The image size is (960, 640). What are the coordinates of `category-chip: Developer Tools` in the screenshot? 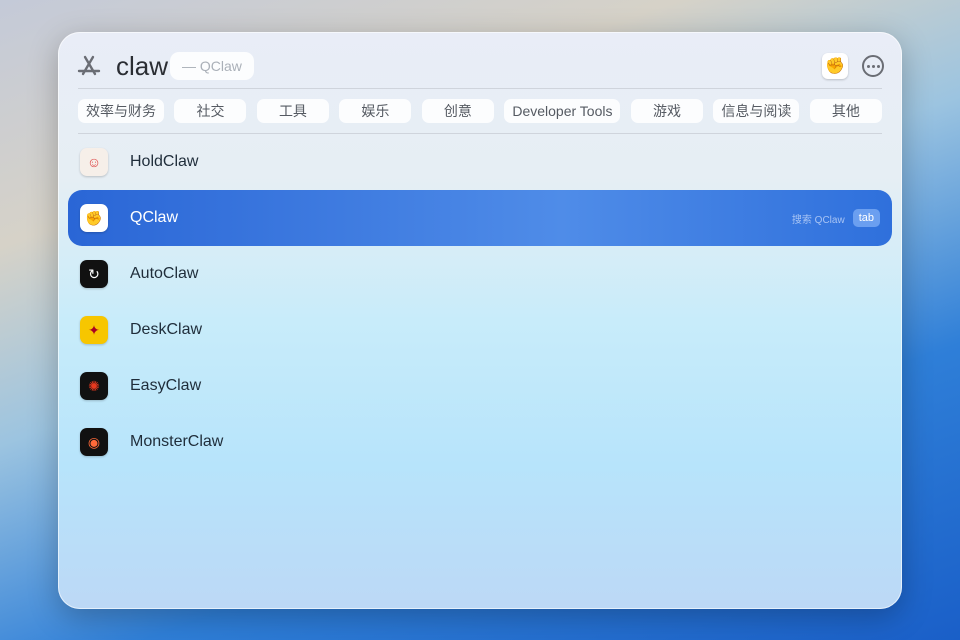 It's located at (562, 111).